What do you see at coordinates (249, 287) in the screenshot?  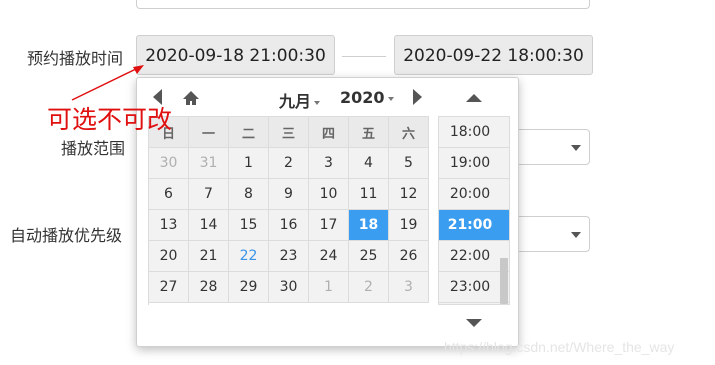 I see `calendar-day: 29` at bounding box center [249, 287].